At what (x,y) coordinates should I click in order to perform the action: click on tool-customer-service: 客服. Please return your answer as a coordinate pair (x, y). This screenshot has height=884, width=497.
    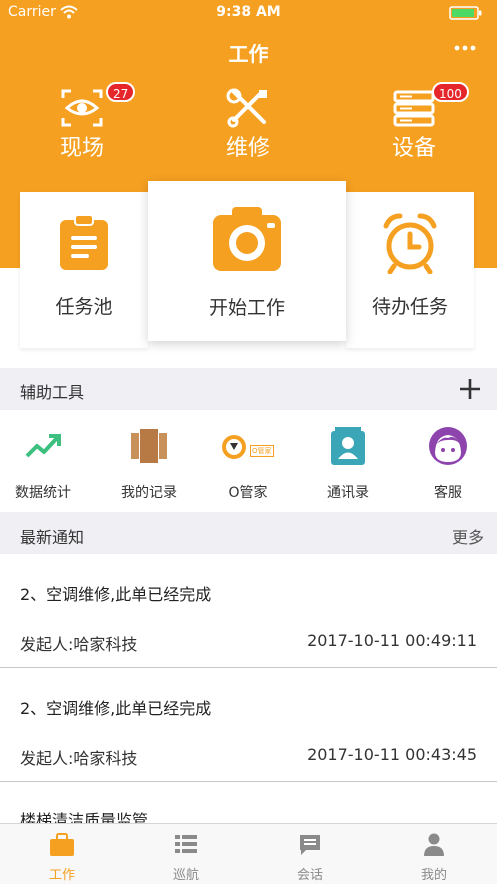
    Looking at the image, I should click on (448, 460).